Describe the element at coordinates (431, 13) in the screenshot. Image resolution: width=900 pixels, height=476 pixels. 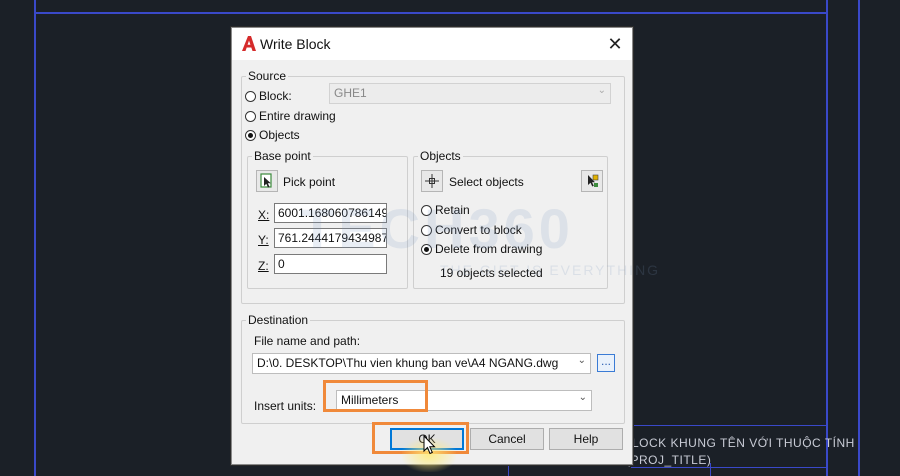
I see `frame-line-top` at that location.